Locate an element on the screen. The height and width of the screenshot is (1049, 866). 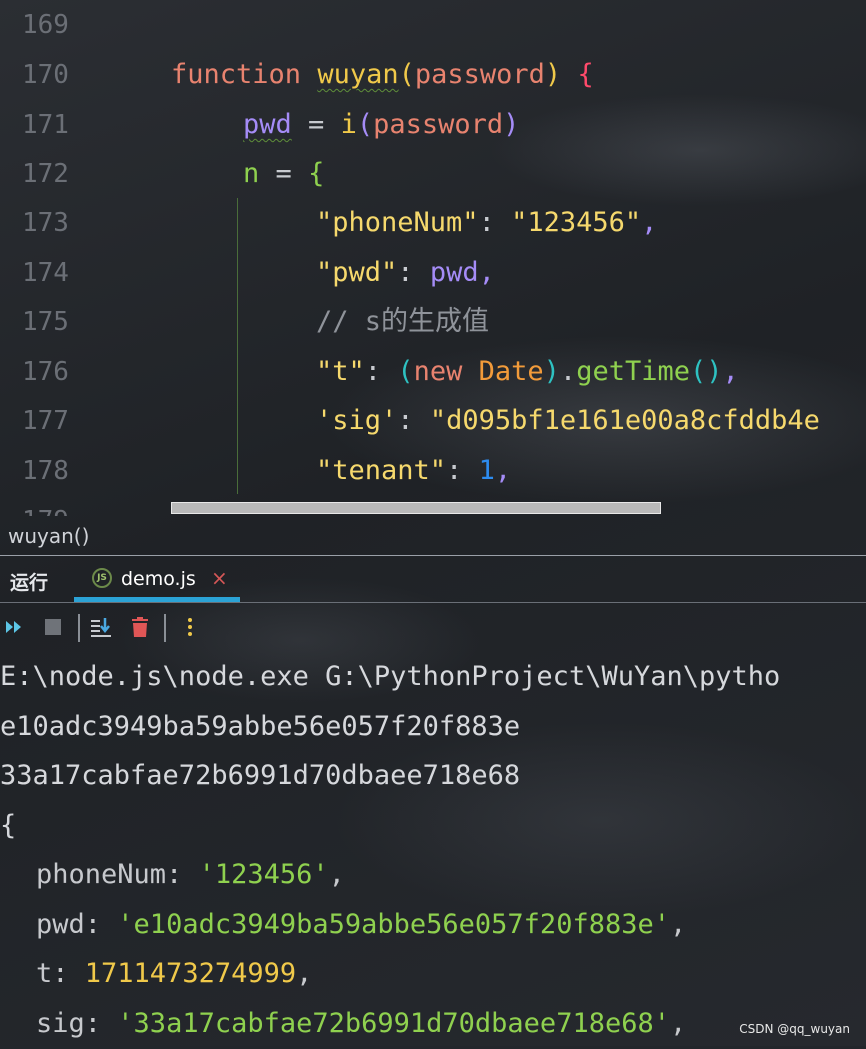
line-number: 171 is located at coordinates (45, 125).